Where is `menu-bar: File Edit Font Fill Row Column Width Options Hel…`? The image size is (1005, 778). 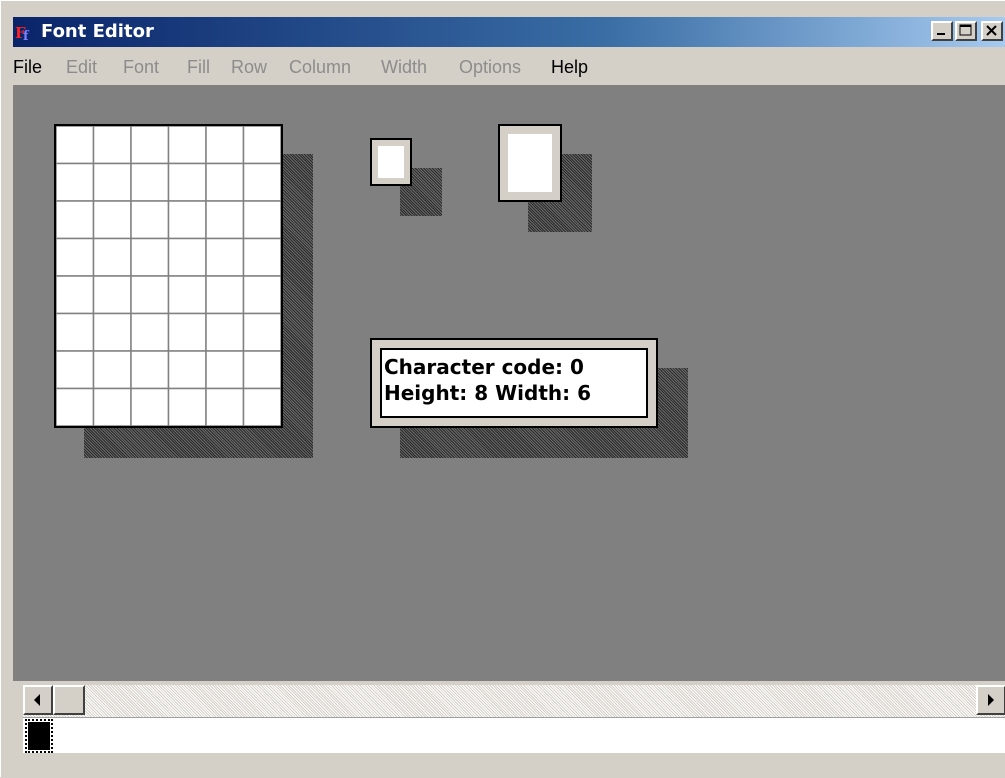
menu-bar: File Edit Font Fill Row Column Width Options Hel… is located at coordinates (509, 67).